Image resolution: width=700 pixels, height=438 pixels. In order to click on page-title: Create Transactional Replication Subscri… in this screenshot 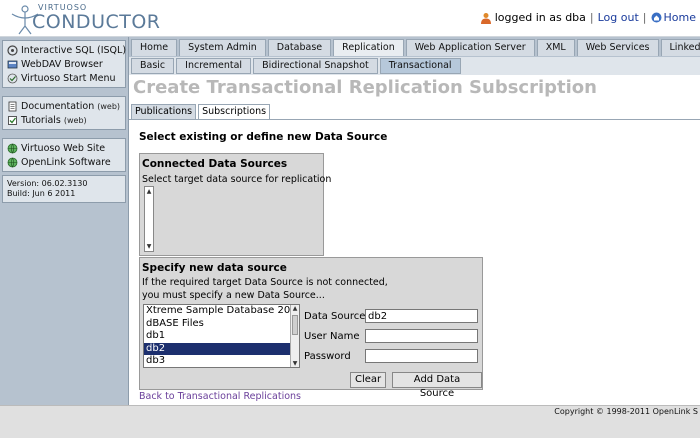, I will do `click(365, 87)`.